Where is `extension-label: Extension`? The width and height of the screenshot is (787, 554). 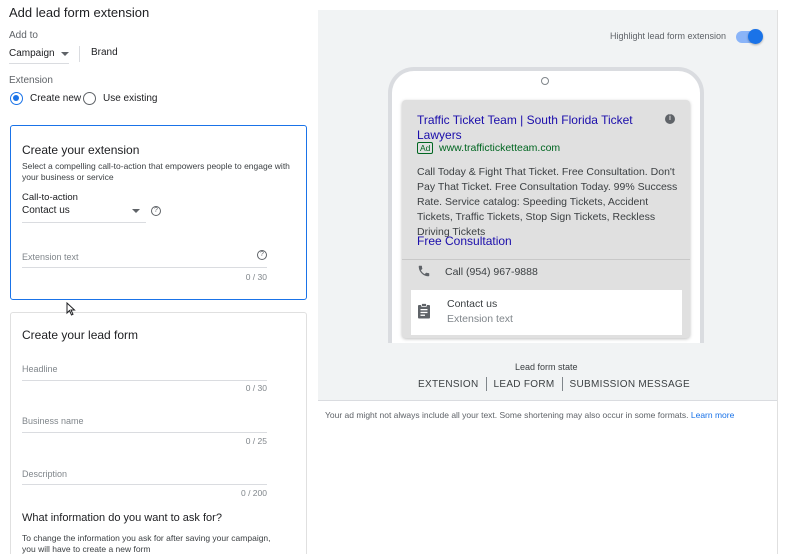
extension-label: Extension is located at coordinates (31, 80).